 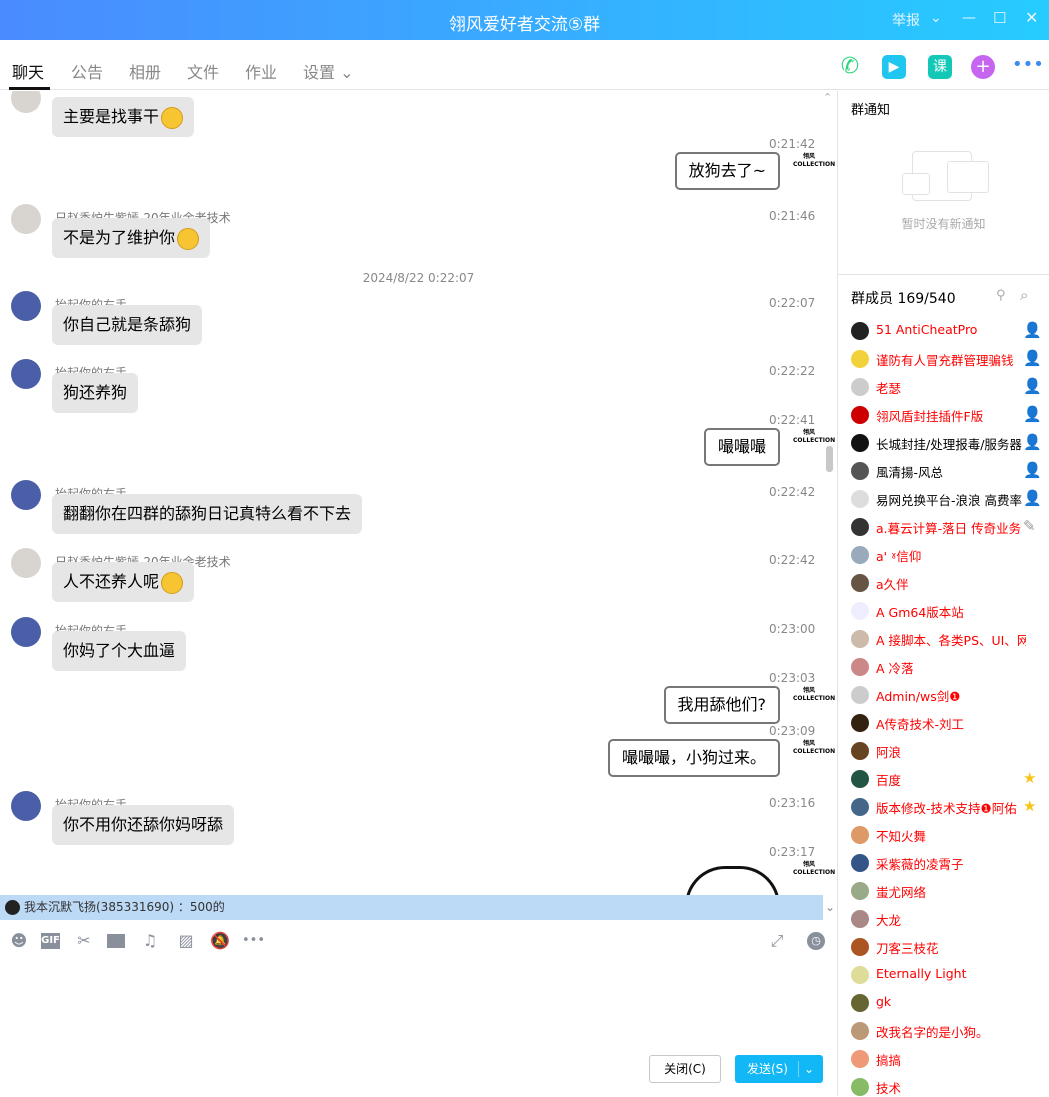 What do you see at coordinates (123, 117) in the screenshot?
I see `message-bubble: 主要是找事干` at bounding box center [123, 117].